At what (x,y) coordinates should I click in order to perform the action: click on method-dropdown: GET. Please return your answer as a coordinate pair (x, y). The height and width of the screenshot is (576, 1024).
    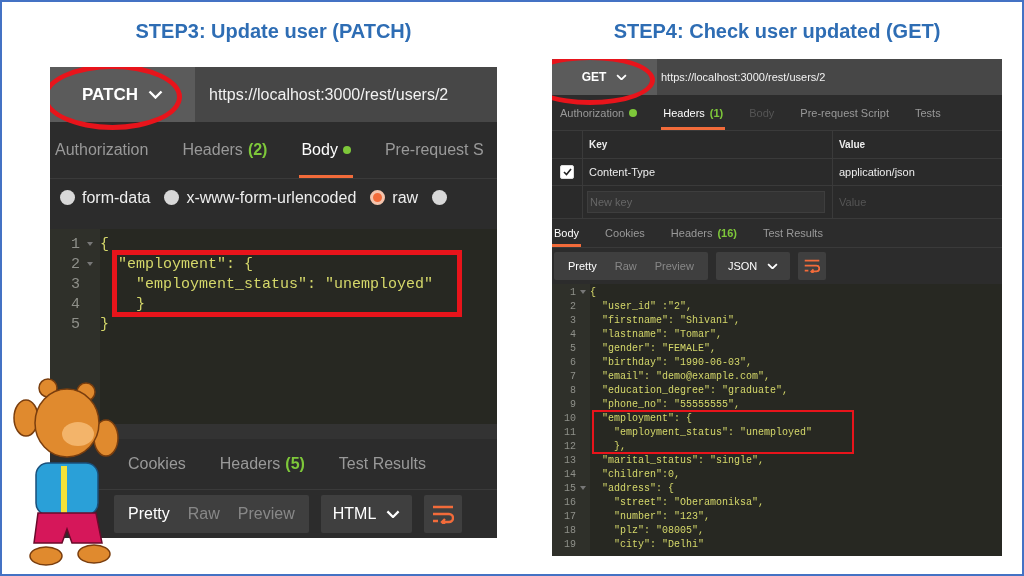
    Looking at the image, I should click on (604, 77).